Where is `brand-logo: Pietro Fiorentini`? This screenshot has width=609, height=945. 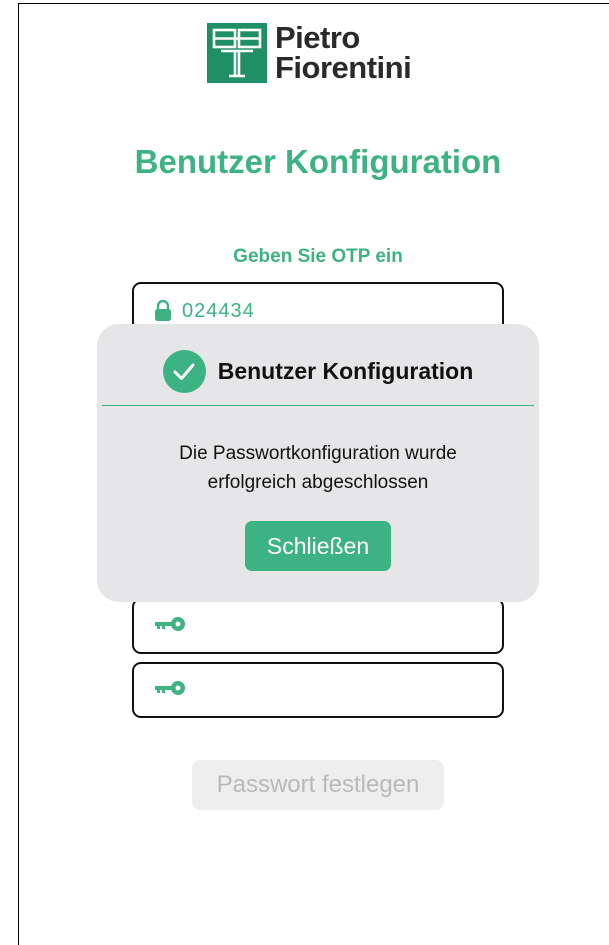
brand-logo: Pietro Fiorentini is located at coordinates (309, 52).